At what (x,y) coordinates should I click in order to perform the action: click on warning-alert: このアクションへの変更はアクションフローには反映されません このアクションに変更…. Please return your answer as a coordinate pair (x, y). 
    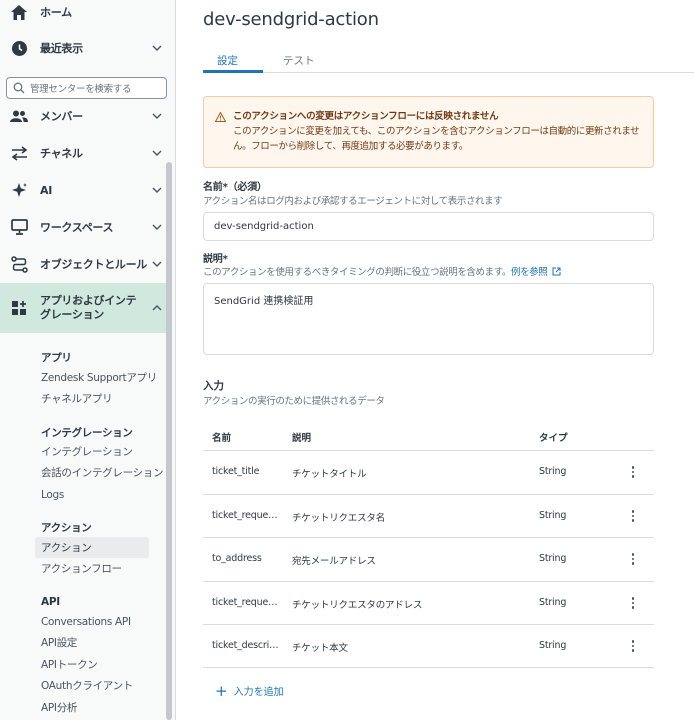
    Looking at the image, I should click on (428, 132).